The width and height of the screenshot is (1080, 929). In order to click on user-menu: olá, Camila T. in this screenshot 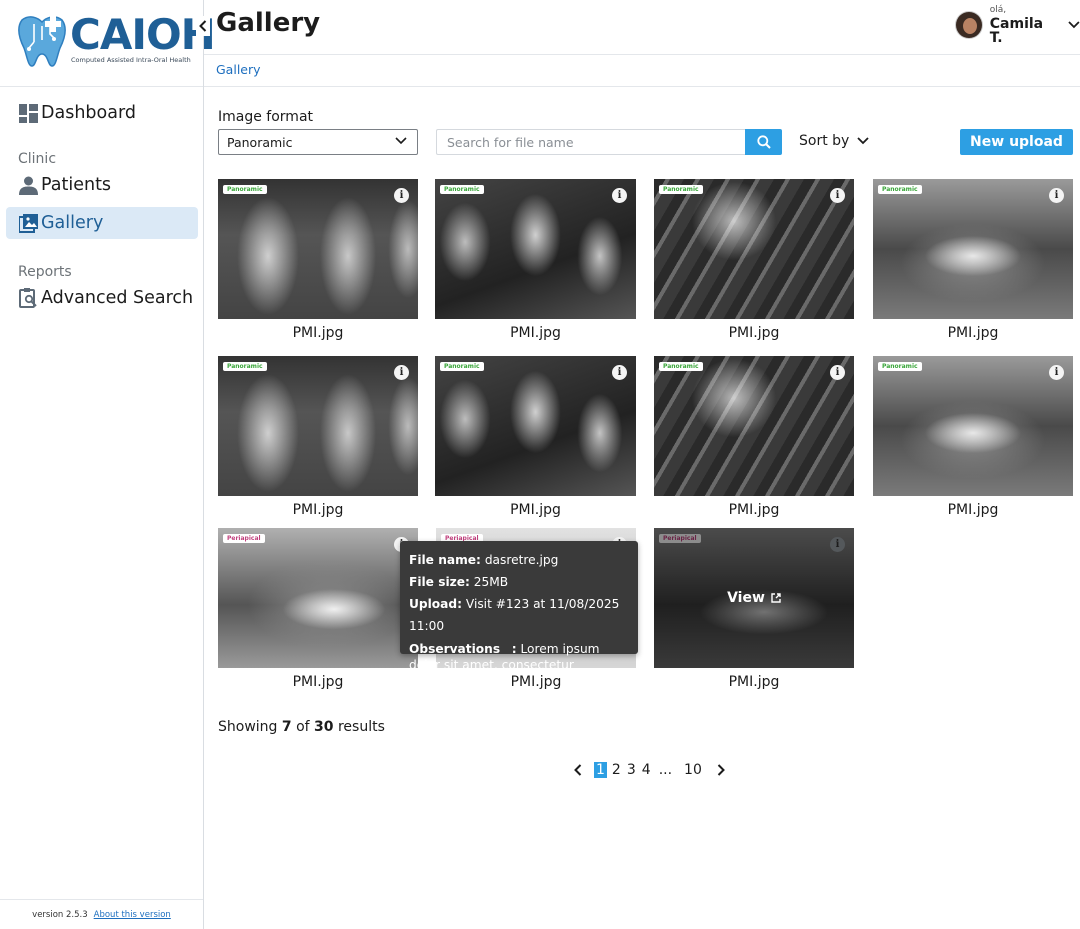, I will do `click(1017, 25)`.